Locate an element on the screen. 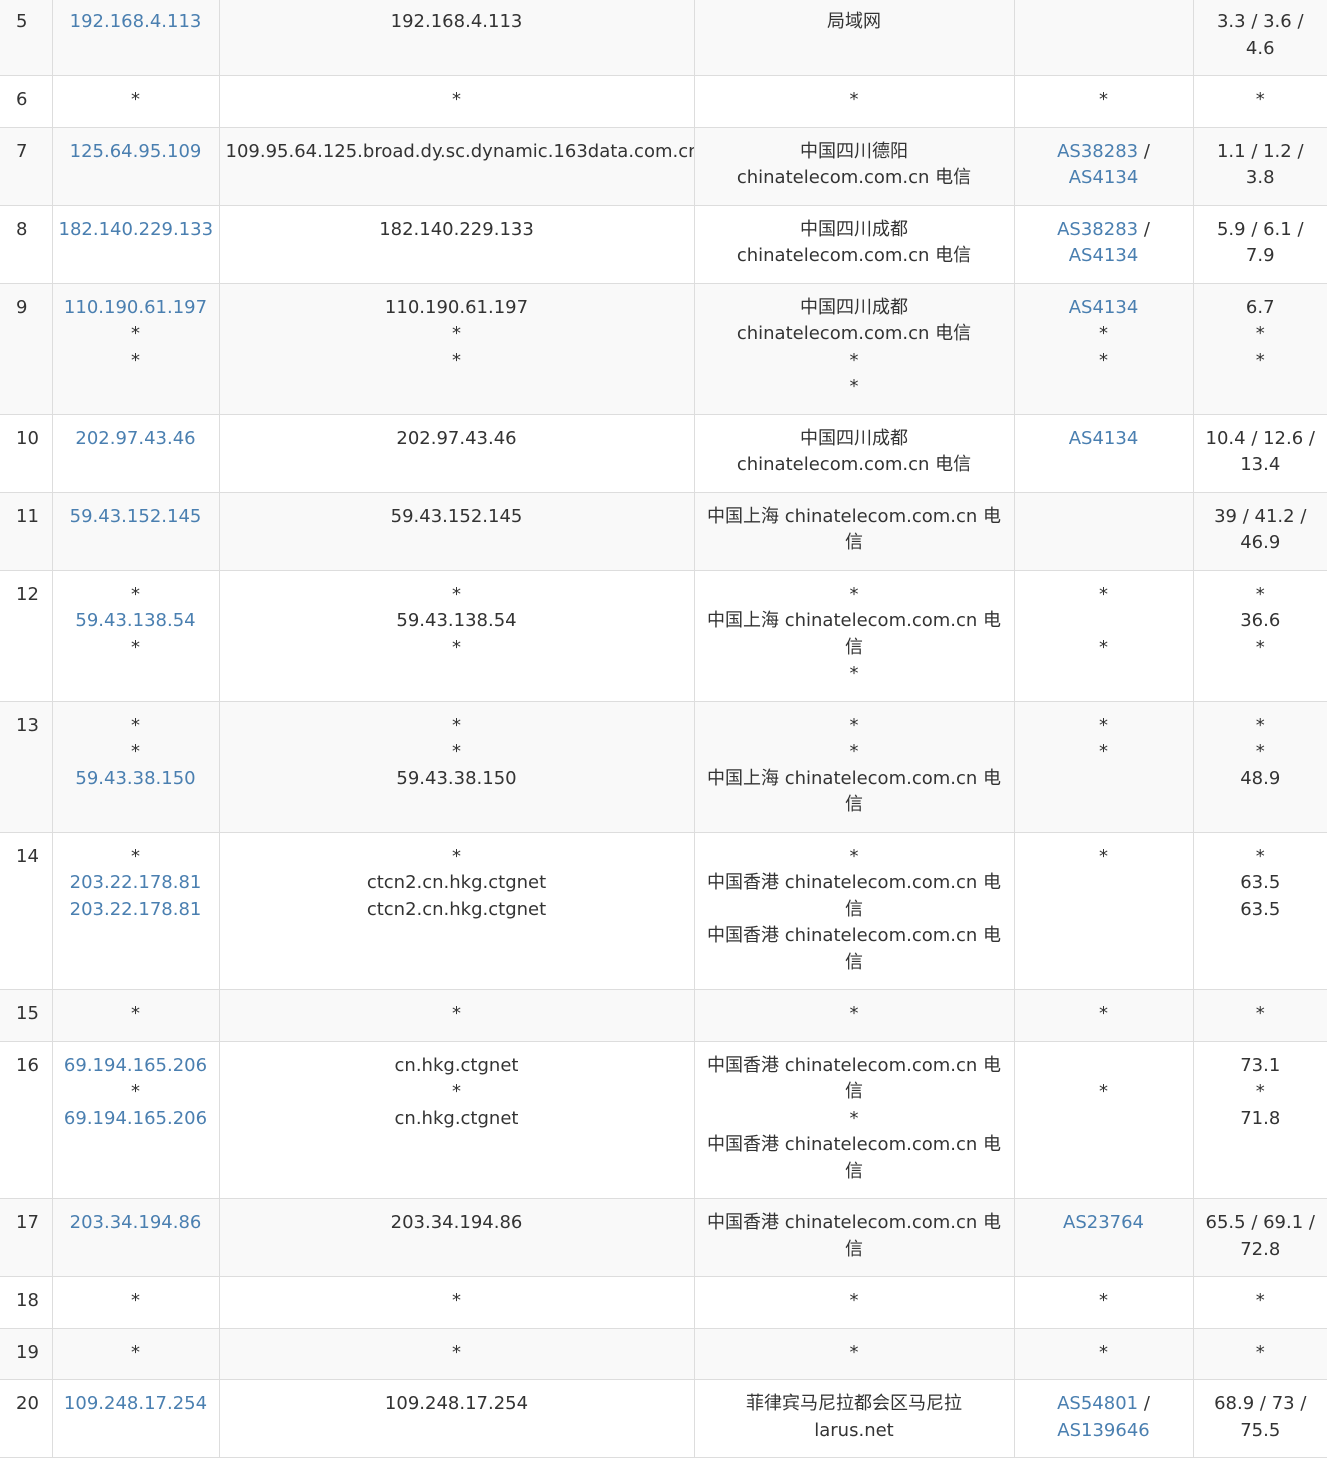 The width and height of the screenshot is (1327, 1458). ip-link: 192.168.4.113 is located at coordinates (136, 22).